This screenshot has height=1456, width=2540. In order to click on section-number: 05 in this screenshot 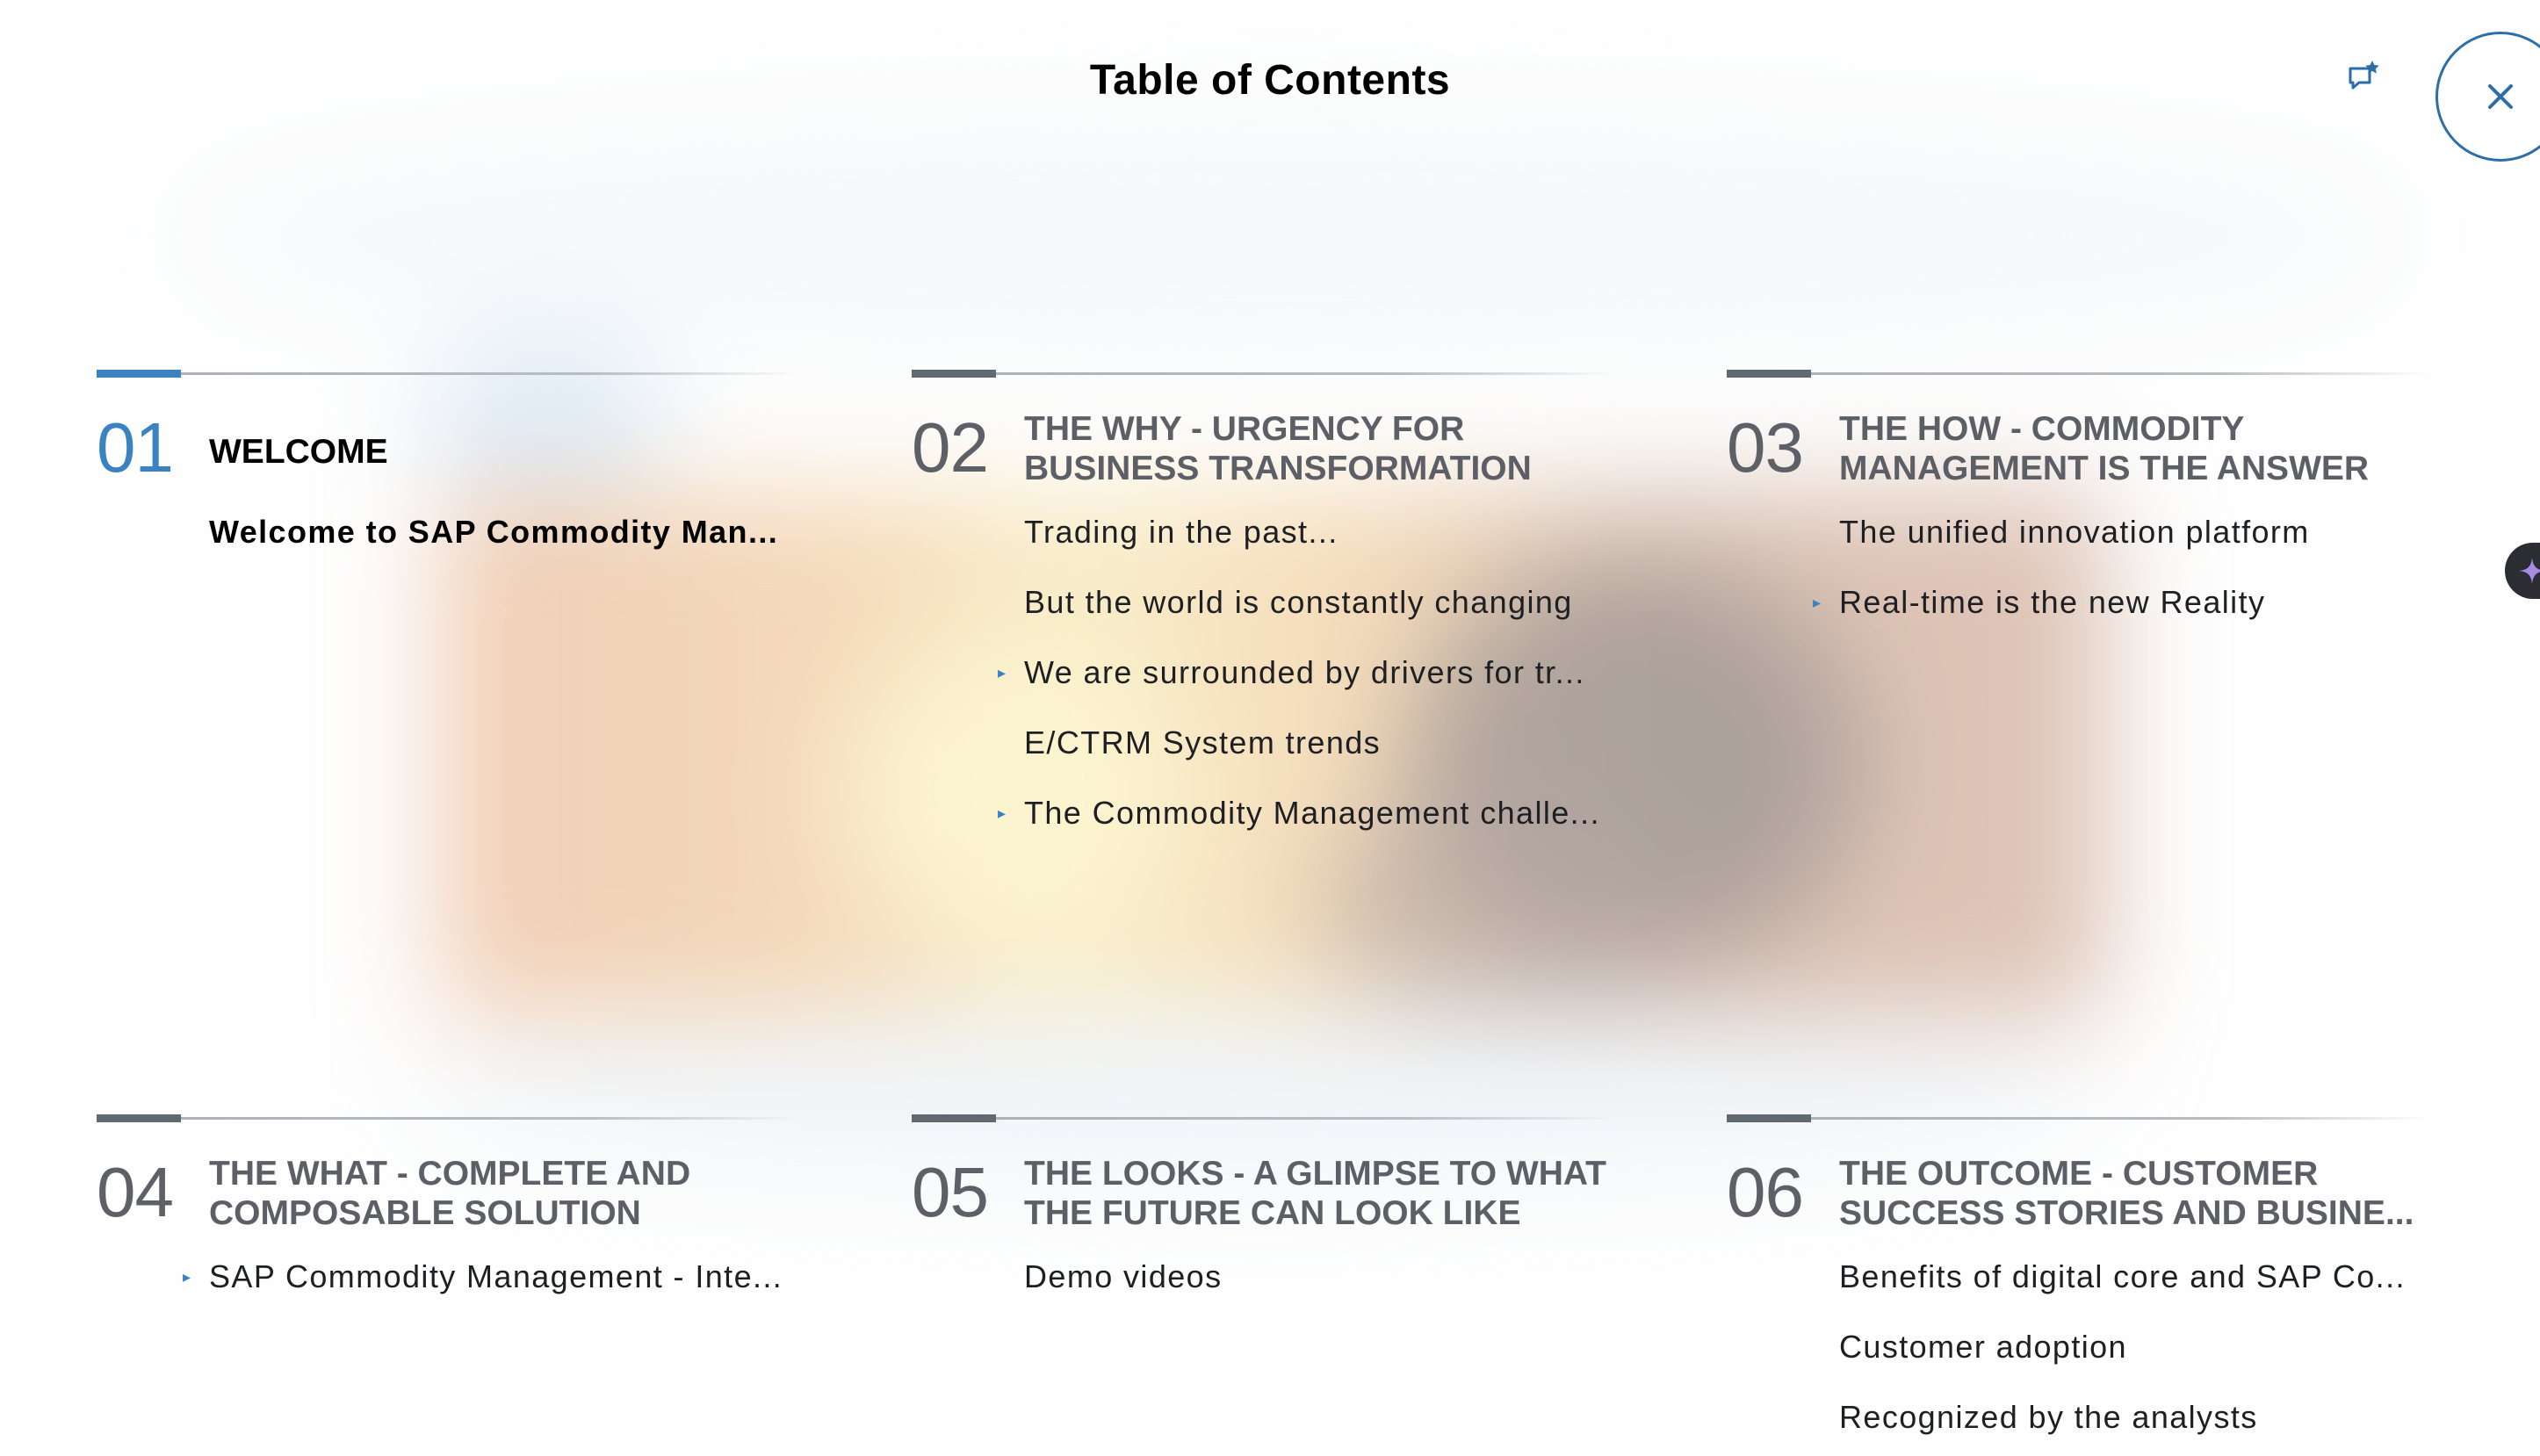, I will do `click(950, 1192)`.